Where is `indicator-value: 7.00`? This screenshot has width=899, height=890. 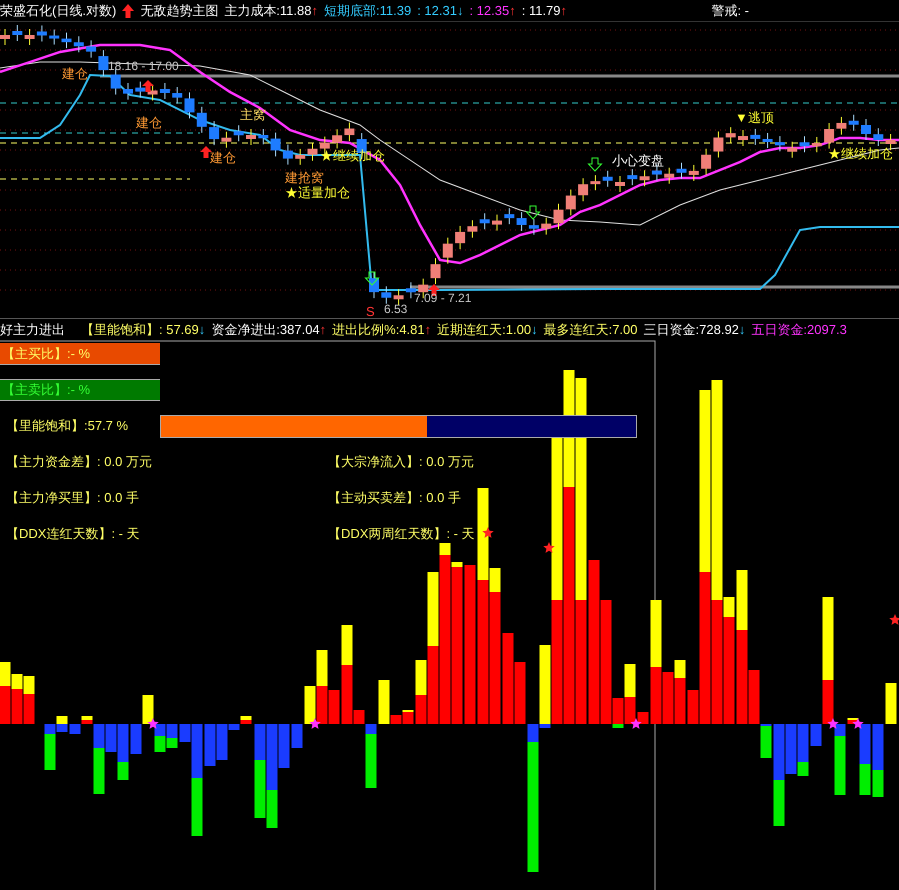 indicator-value: 7.00 is located at coordinates (625, 329).